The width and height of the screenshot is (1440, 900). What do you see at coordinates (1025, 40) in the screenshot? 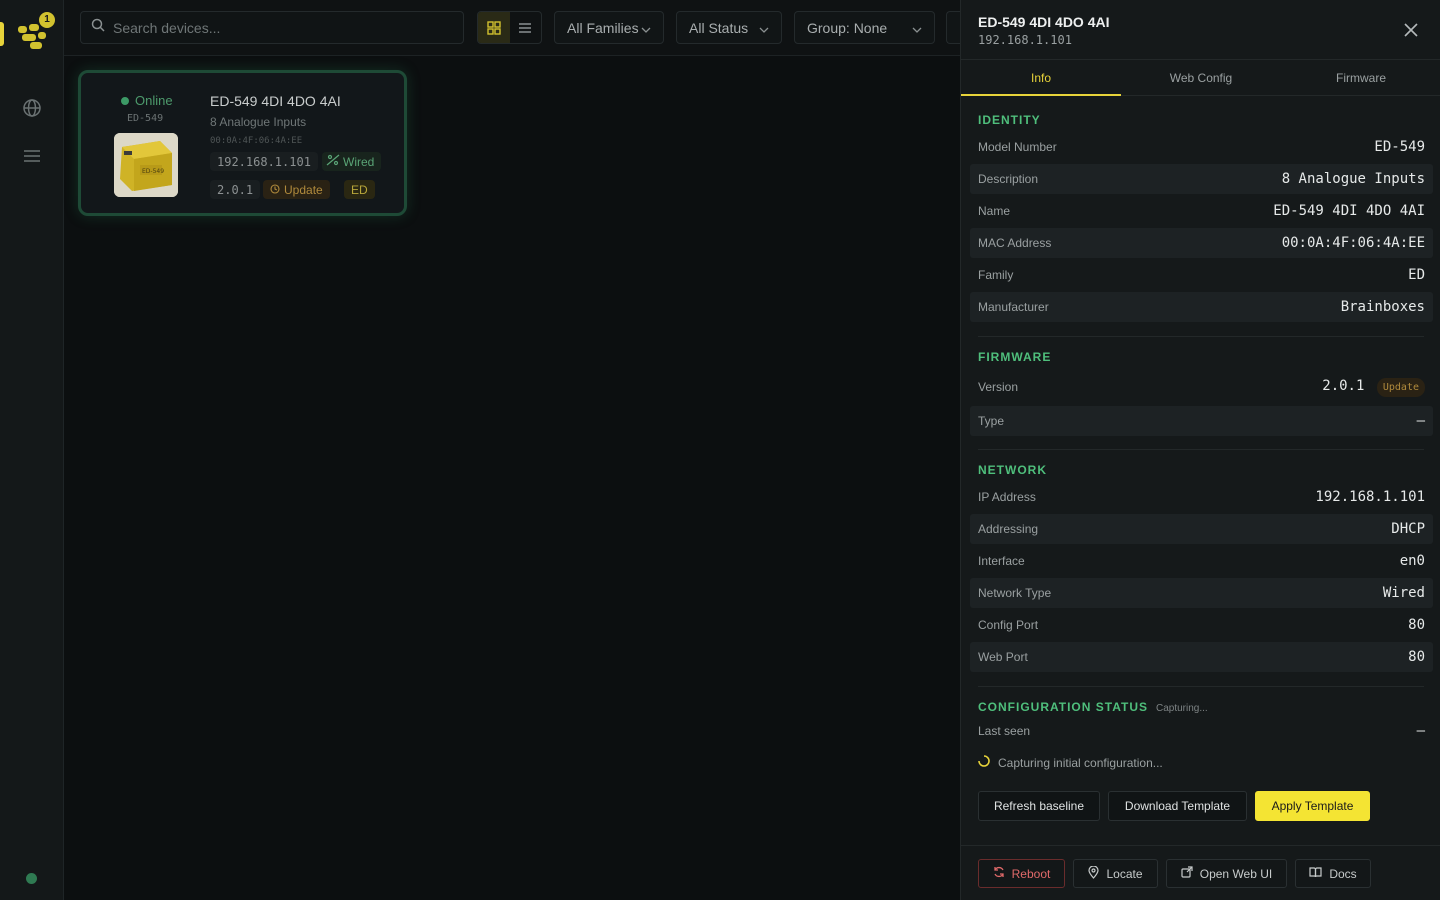
I see `panel-subtitle: 192.168.1.101` at bounding box center [1025, 40].